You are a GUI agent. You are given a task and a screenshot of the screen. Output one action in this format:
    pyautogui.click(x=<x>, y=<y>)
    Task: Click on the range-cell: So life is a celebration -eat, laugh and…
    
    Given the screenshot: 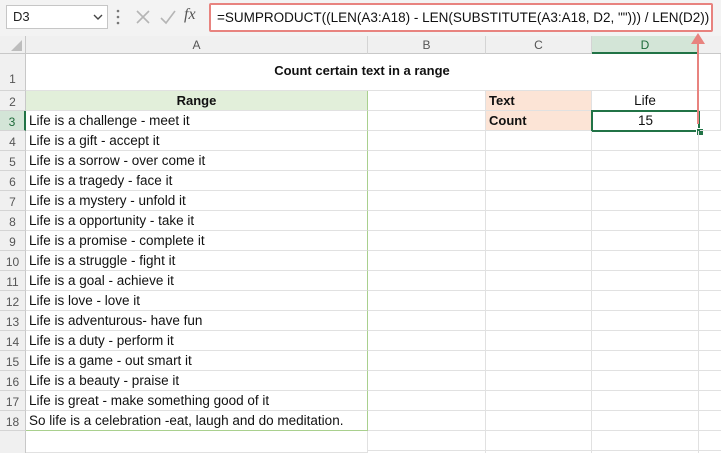 What is the action you would take?
    pyautogui.click(x=197, y=421)
    